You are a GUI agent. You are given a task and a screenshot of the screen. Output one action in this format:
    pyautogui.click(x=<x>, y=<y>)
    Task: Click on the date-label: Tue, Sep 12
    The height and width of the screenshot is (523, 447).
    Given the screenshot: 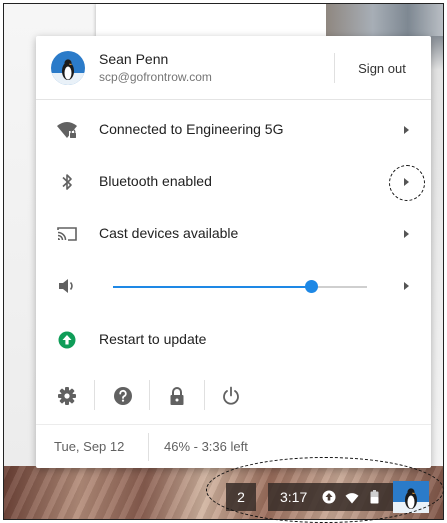 What is the action you would take?
    pyautogui.click(x=89, y=446)
    